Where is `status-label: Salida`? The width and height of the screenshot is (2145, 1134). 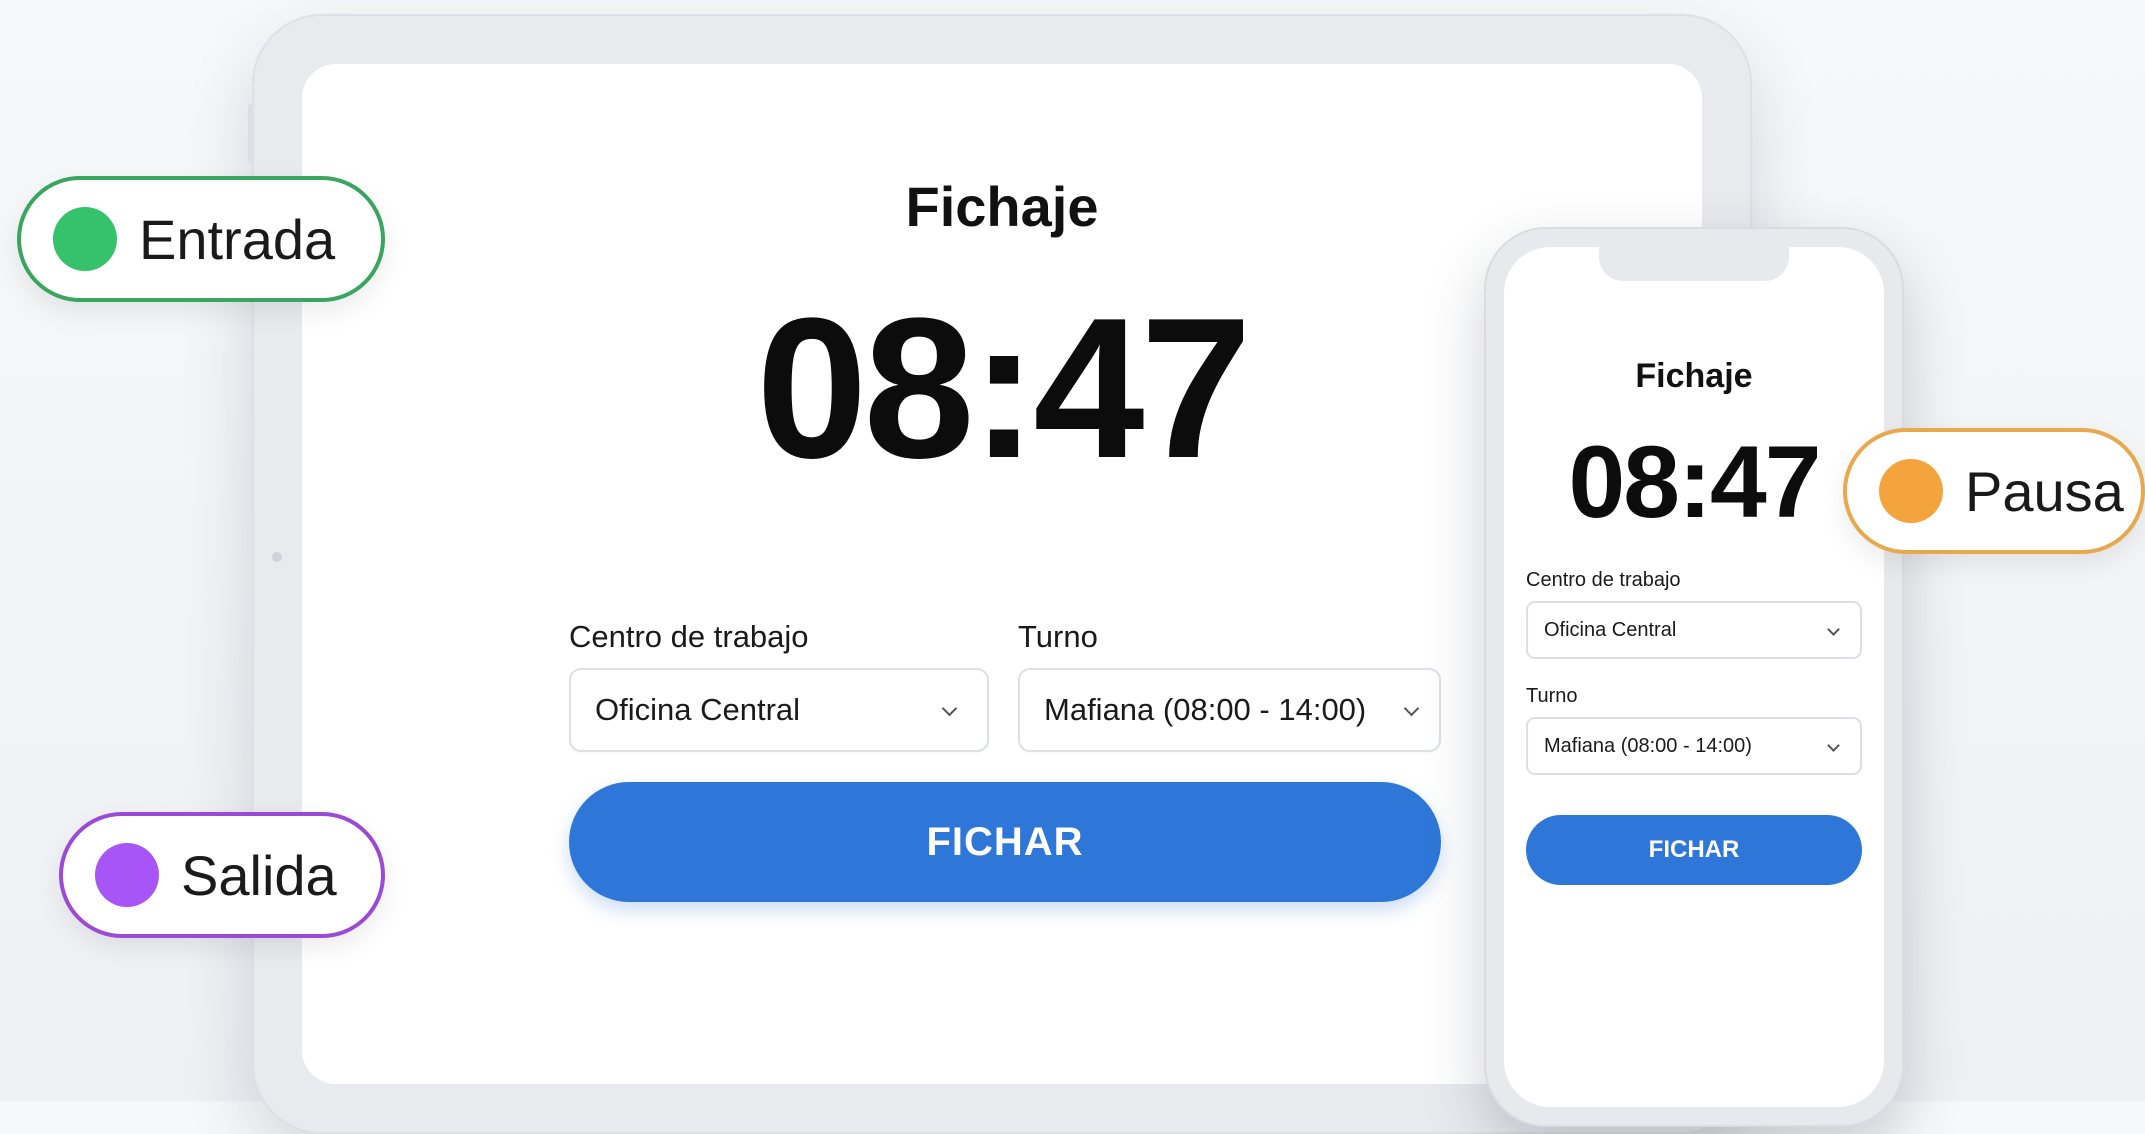 status-label: Salida is located at coordinates (259, 875).